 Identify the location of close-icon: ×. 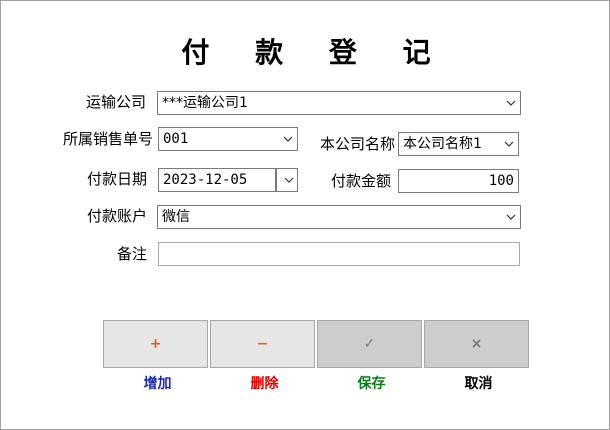
(476, 344).